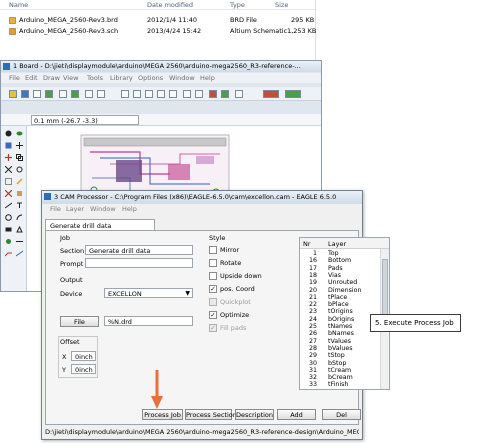 The height and width of the screenshot is (443, 479). What do you see at coordinates (137, 94) in the screenshot?
I see `zoom-in-icon` at bounding box center [137, 94].